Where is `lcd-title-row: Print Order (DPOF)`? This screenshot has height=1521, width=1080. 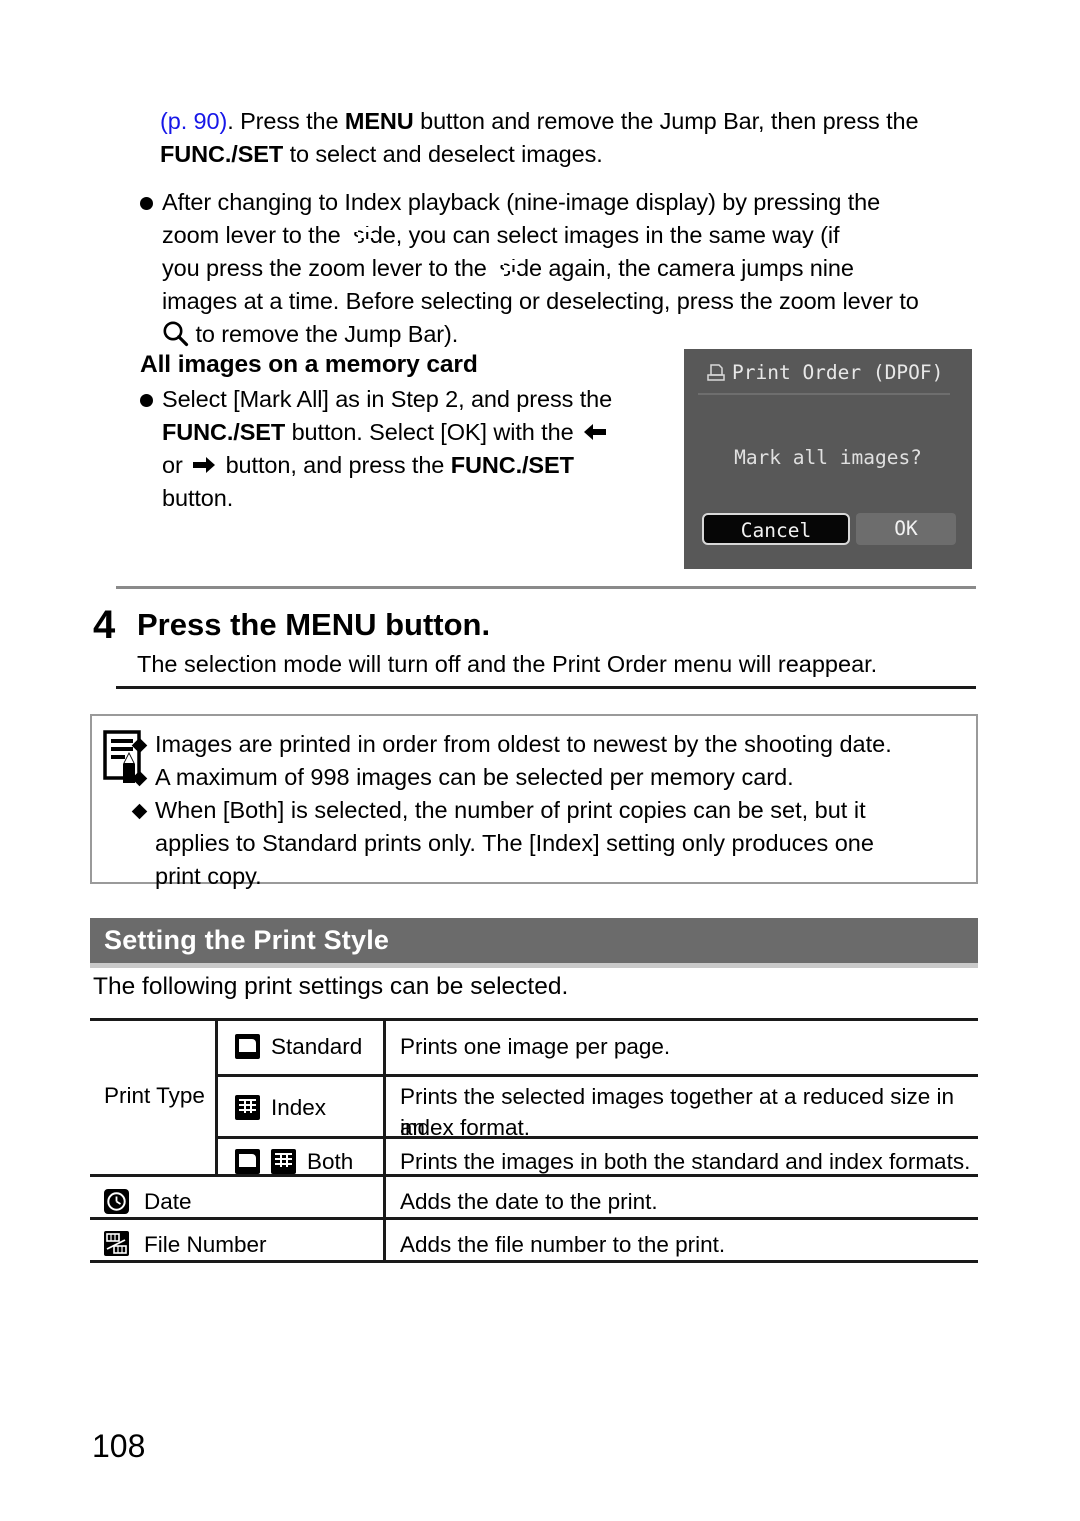
lcd-title-row: Print Order (DPOF) is located at coordinates (824, 372).